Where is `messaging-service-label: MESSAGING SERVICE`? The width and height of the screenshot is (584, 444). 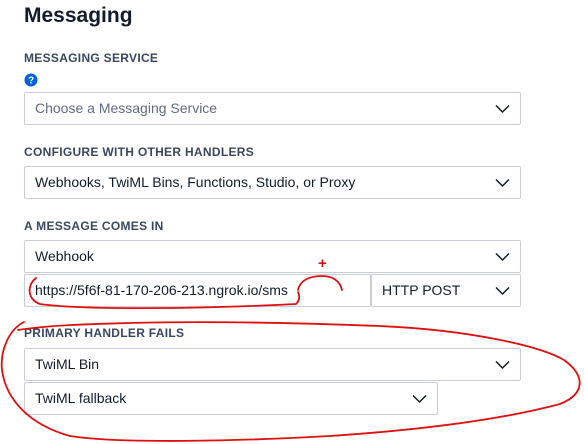
messaging-service-label: MESSAGING SERVICE is located at coordinates (91, 58).